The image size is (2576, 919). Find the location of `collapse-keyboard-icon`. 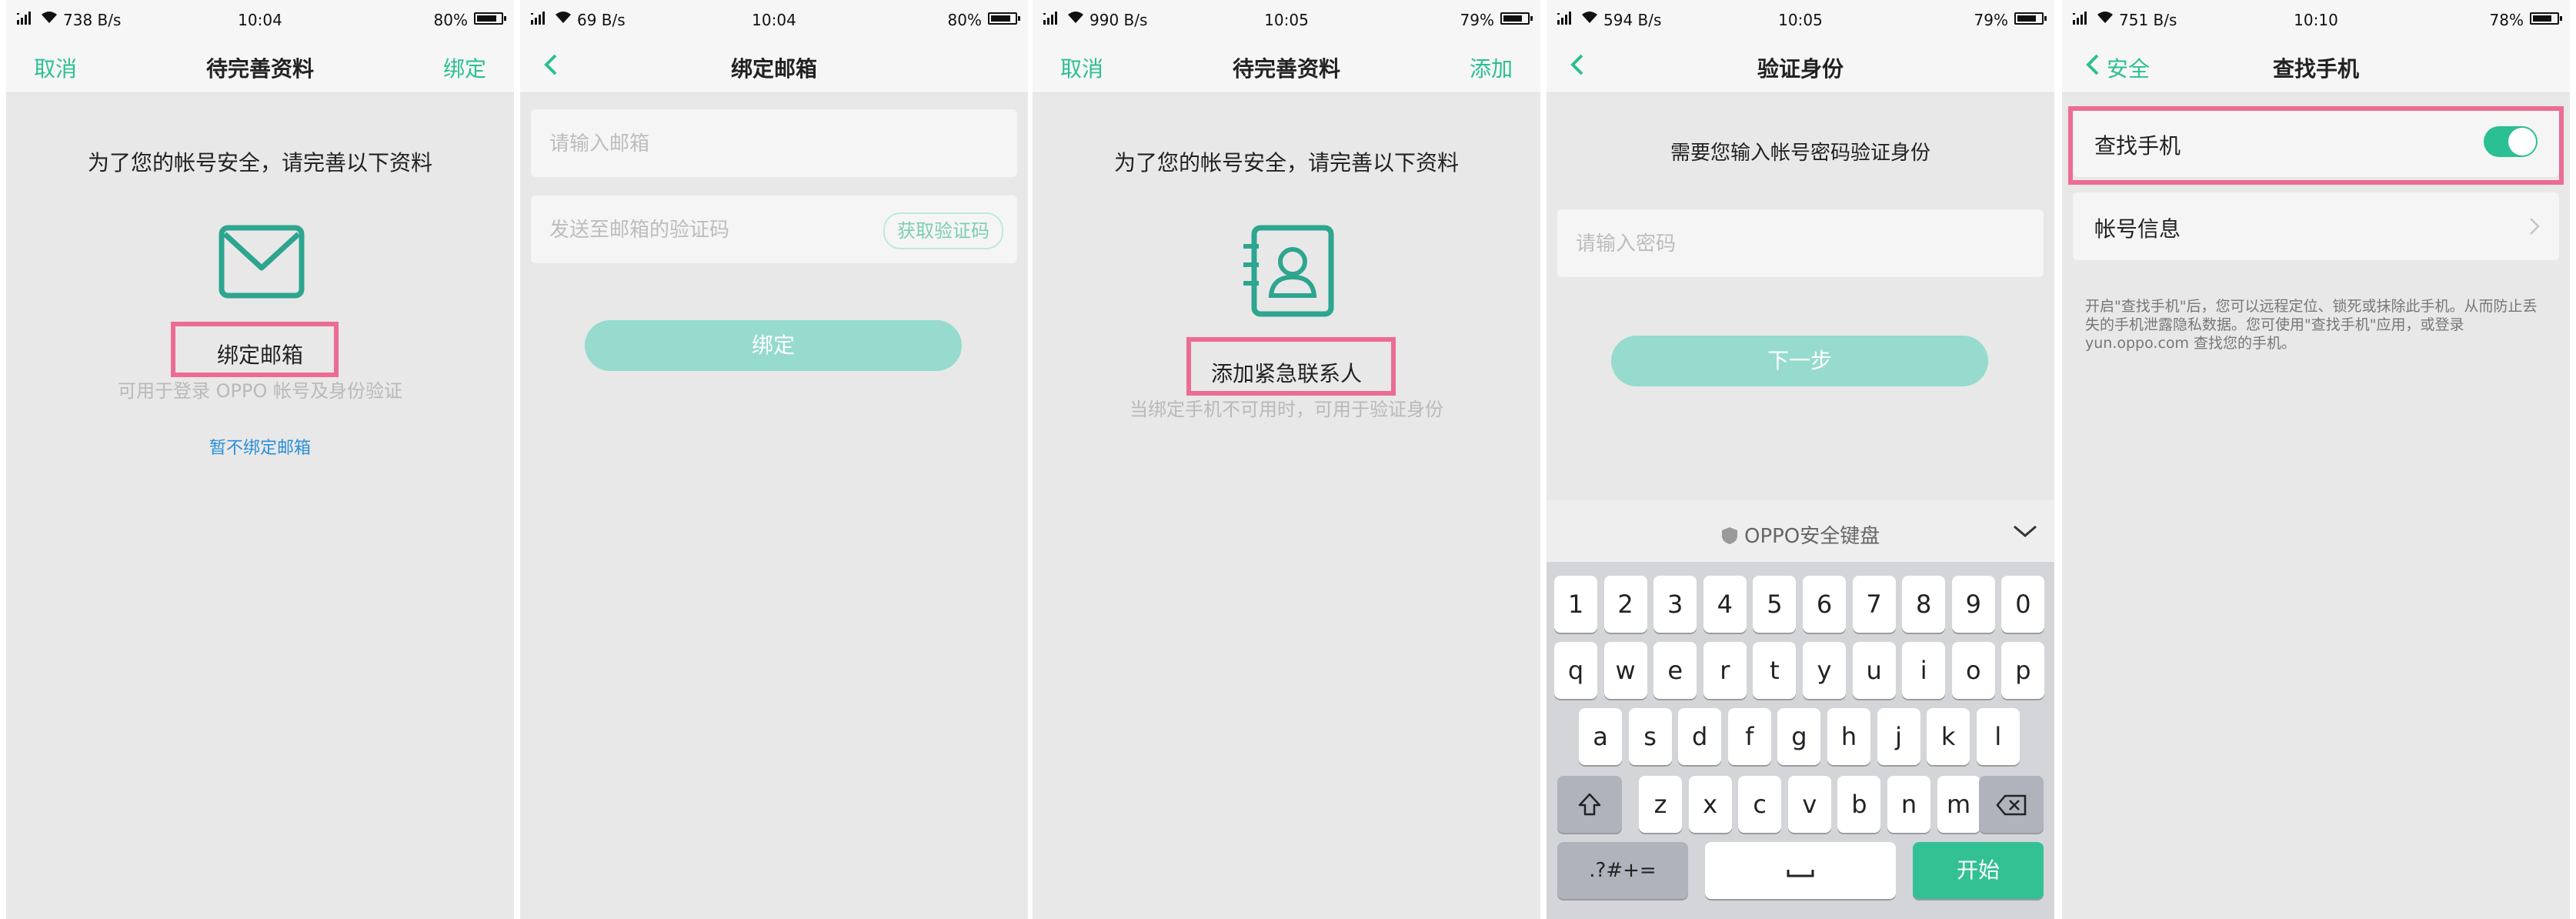

collapse-keyboard-icon is located at coordinates (2025, 531).